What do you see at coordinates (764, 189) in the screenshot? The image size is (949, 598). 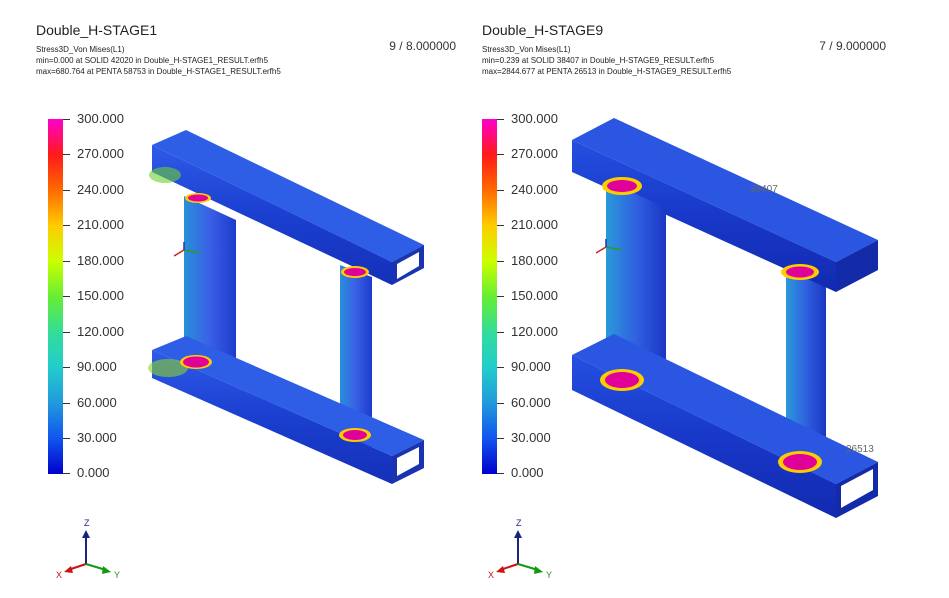 I see `node-id-label: 38407` at bounding box center [764, 189].